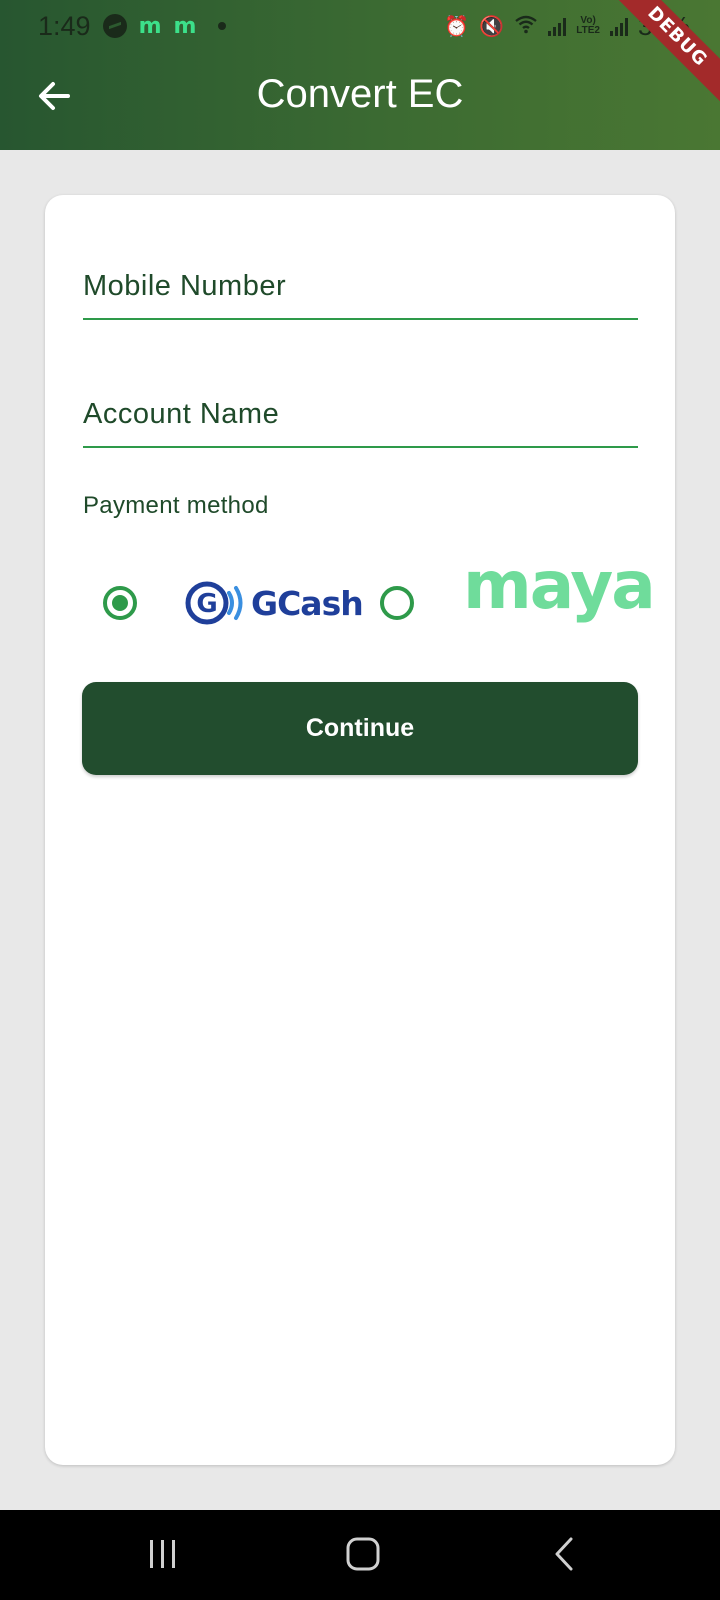 Image resolution: width=720 pixels, height=1600 pixels. Describe the element at coordinates (307, 603) in the screenshot. I see `gcash-logo-text: GCash` at that location.